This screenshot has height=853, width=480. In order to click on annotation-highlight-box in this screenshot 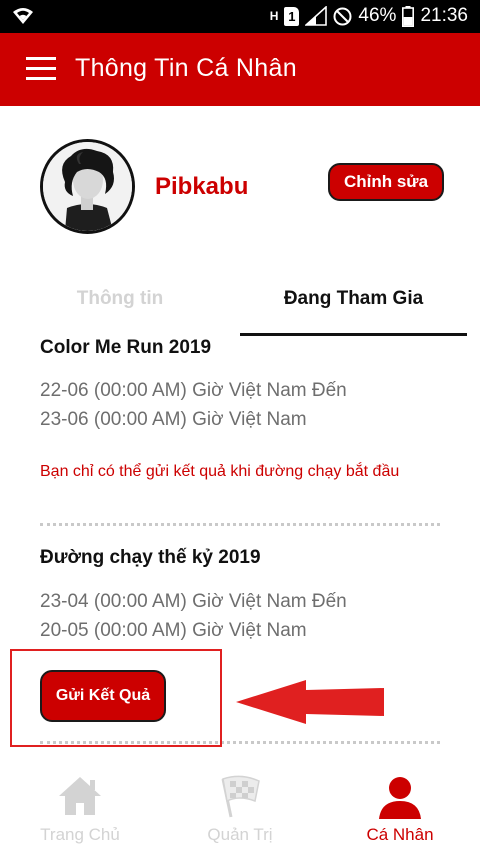, I will do `click(116, 698)`.